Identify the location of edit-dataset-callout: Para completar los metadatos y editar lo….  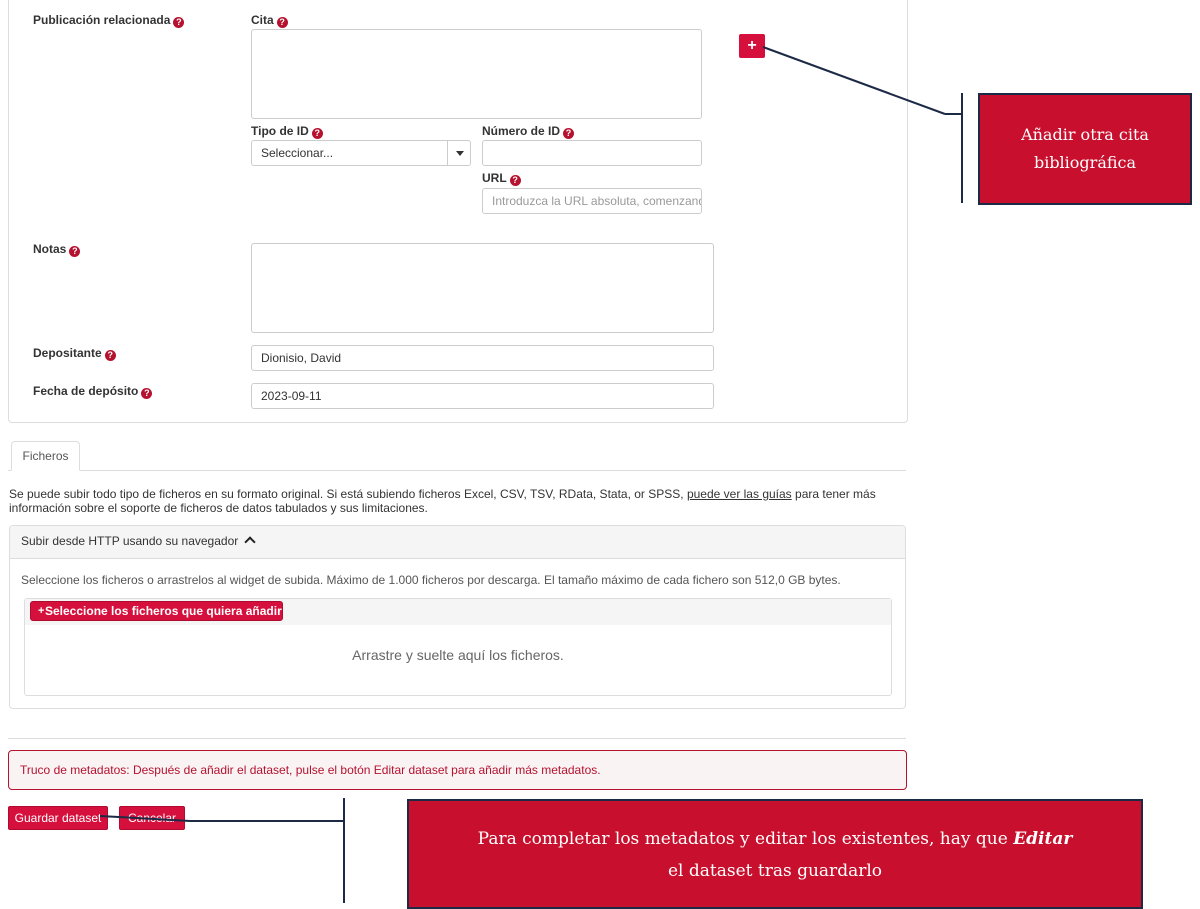
(775, 854).